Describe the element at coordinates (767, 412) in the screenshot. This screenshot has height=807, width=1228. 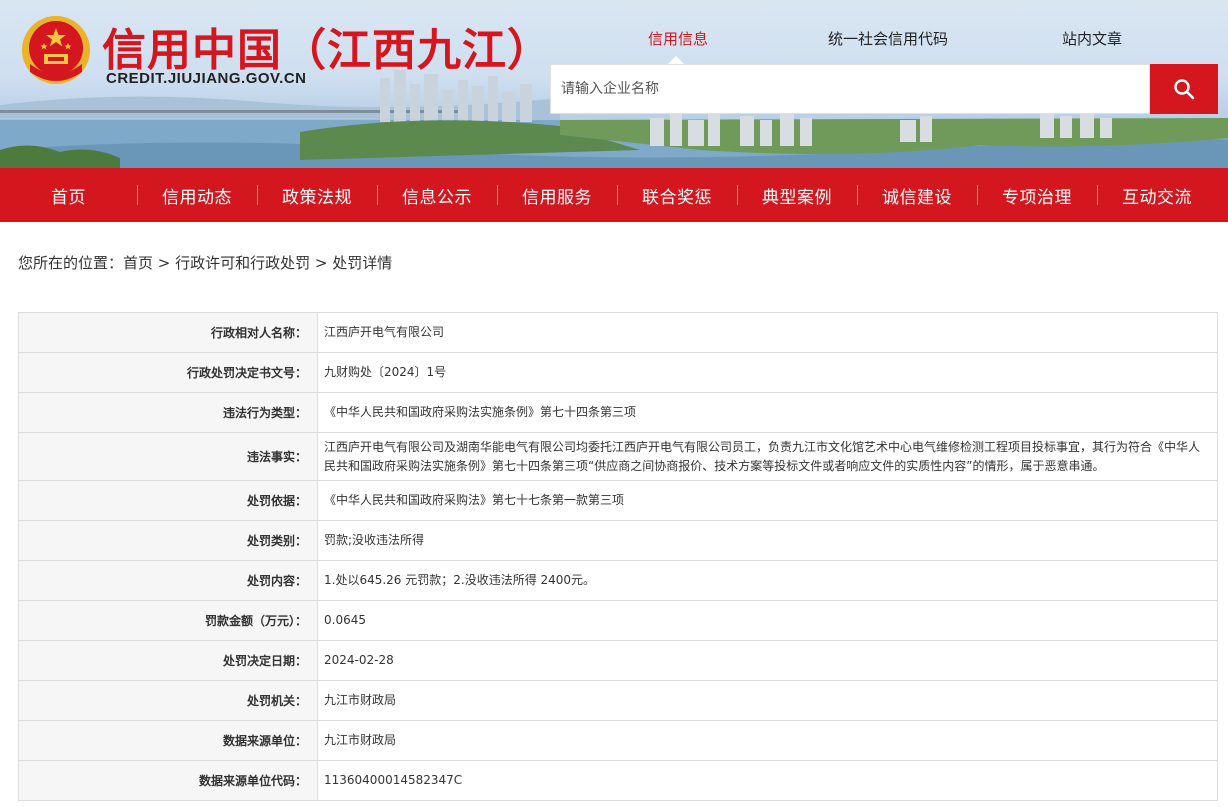
I see `row-value: 《中华人民共和国政府采购法实施条例》第七十四条第三项` at that location.